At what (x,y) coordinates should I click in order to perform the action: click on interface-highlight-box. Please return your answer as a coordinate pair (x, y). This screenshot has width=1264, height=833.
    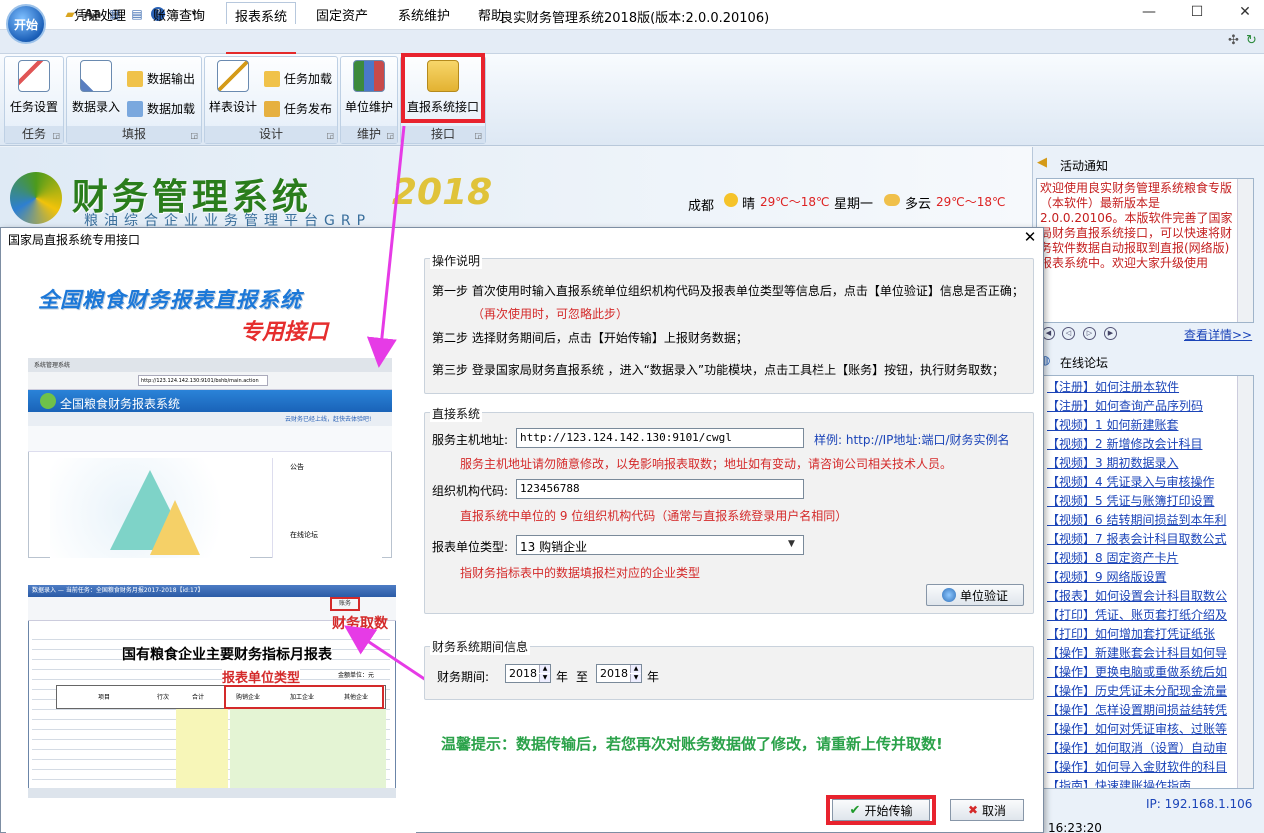
    Looking at the image, I should click on (443, 88).